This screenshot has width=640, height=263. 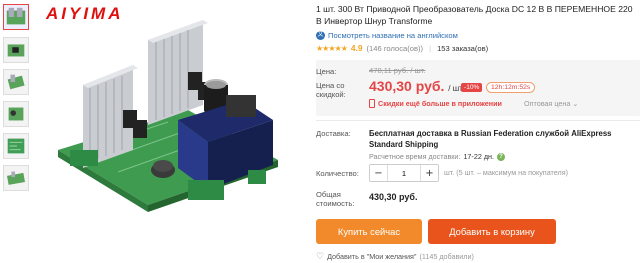 I want to click on brand-logo: AIYIMA, so click(x=85, y=13).